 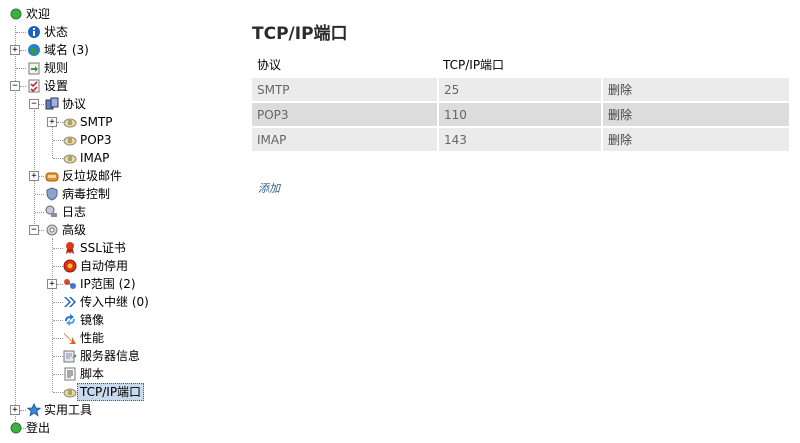 I want to click on tree-item-mirror: 镜像, so click(x=80, y=320).